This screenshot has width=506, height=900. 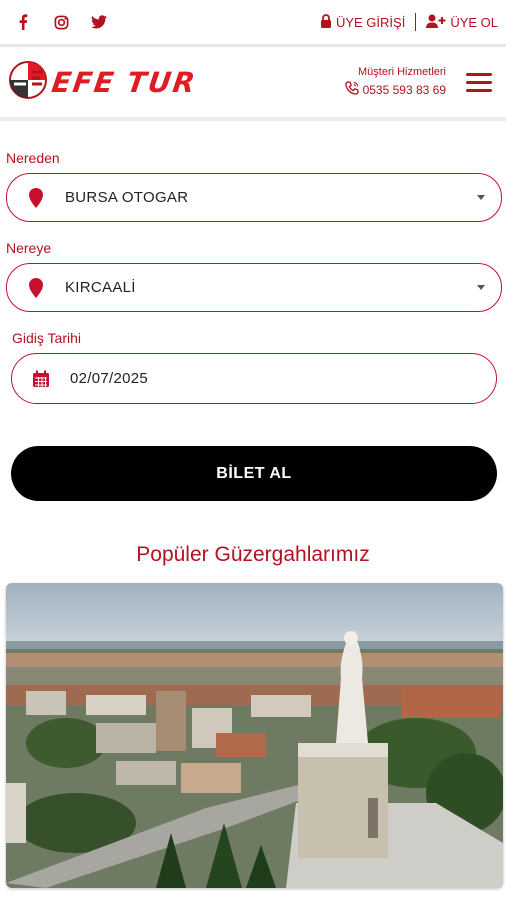 I want to click on user-plus-icon, so click(x=436, y=22).